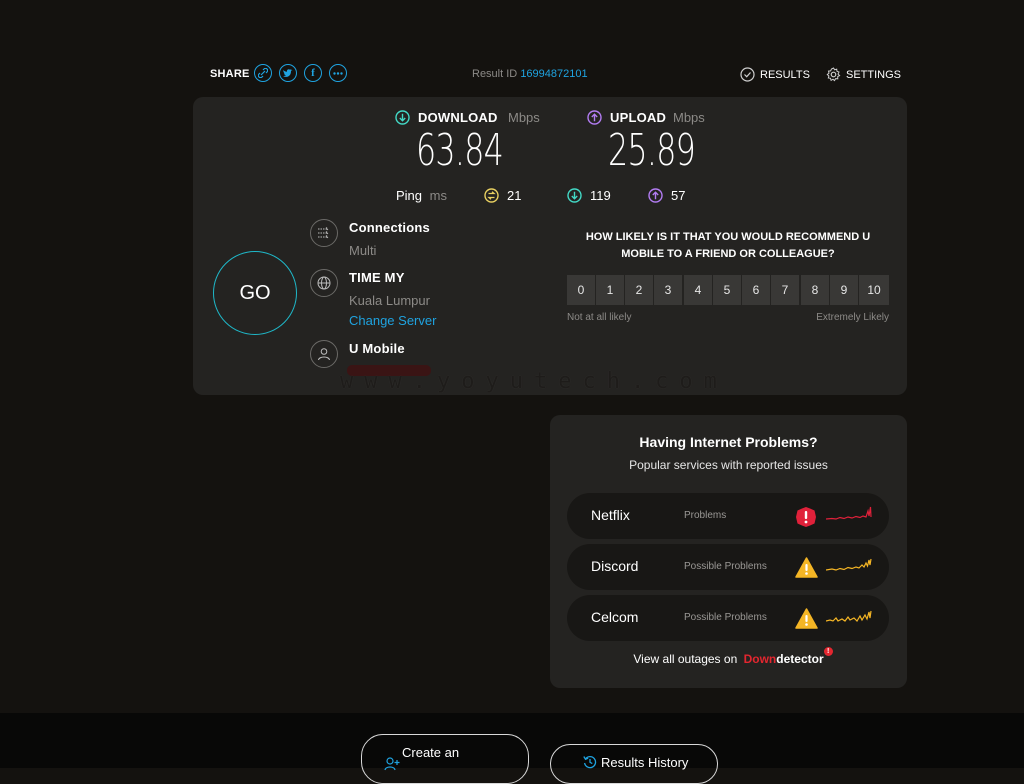 The image size is (1024, 784). Describe the element at coordinates (849, 564) in the screenshot. I see `discord-sparkline` at that location.